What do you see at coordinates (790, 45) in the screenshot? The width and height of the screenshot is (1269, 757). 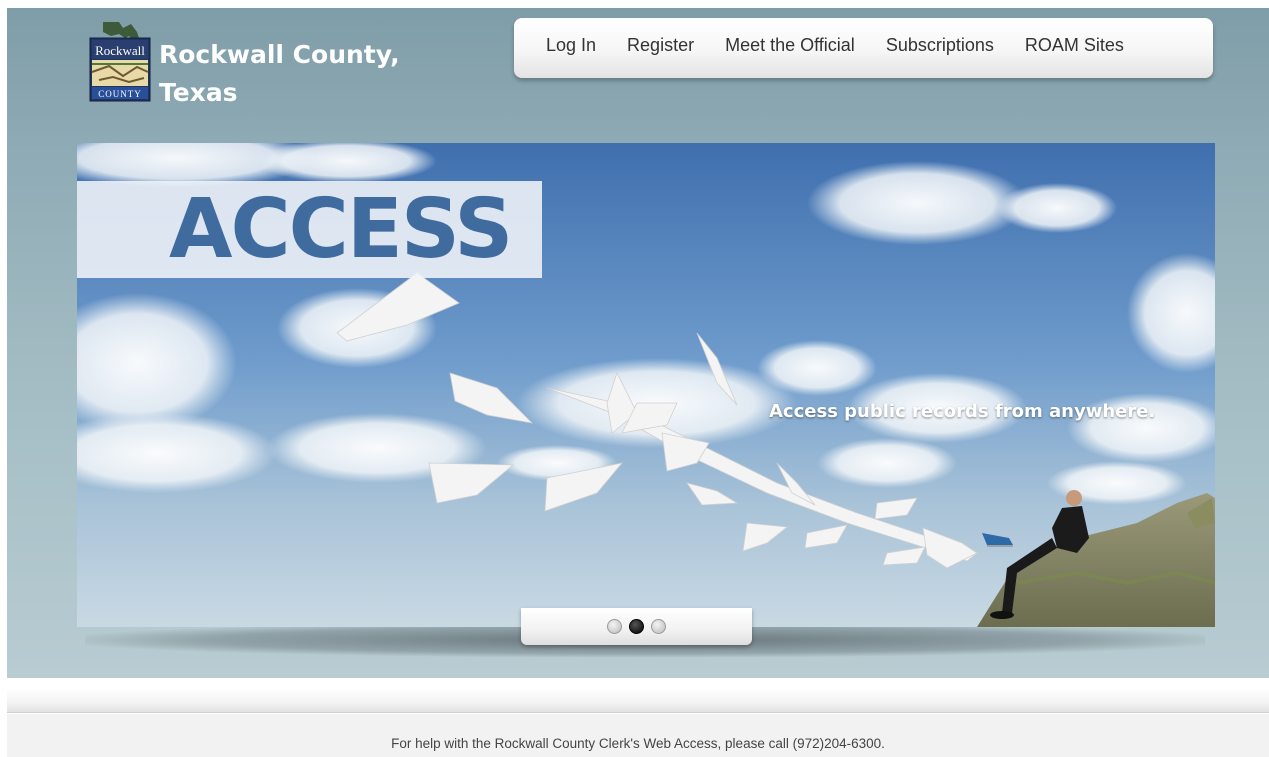 I see `nav-meet-the-official: Meet the Official` at bounding box center [790, 45].